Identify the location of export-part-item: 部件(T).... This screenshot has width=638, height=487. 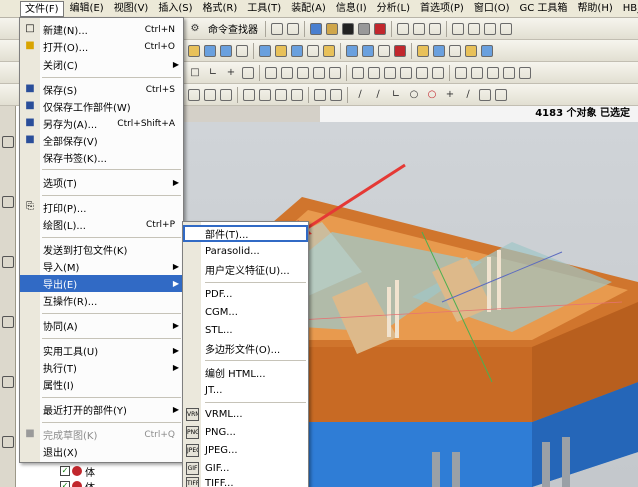
(245, 233).